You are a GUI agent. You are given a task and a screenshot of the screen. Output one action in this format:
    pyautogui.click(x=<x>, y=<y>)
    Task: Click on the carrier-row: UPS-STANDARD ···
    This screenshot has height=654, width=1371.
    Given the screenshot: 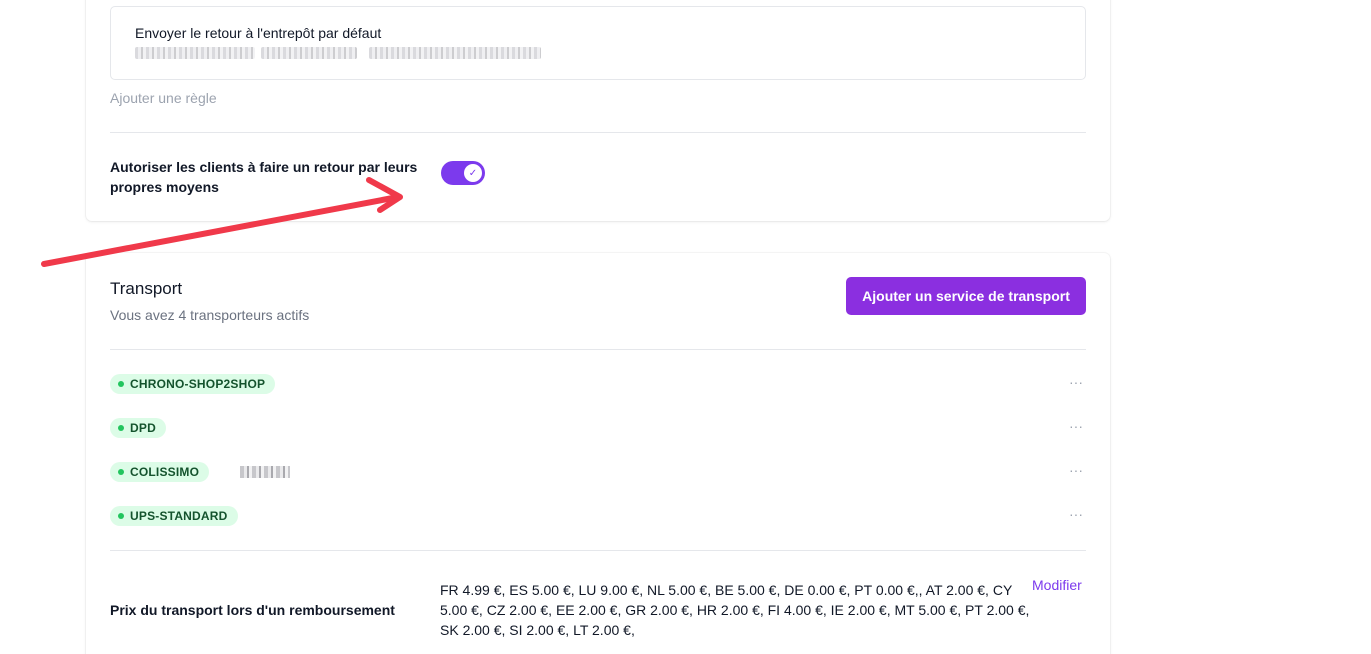 What is the action you would take?
    pyautogui.click(x=598, y=518)
    